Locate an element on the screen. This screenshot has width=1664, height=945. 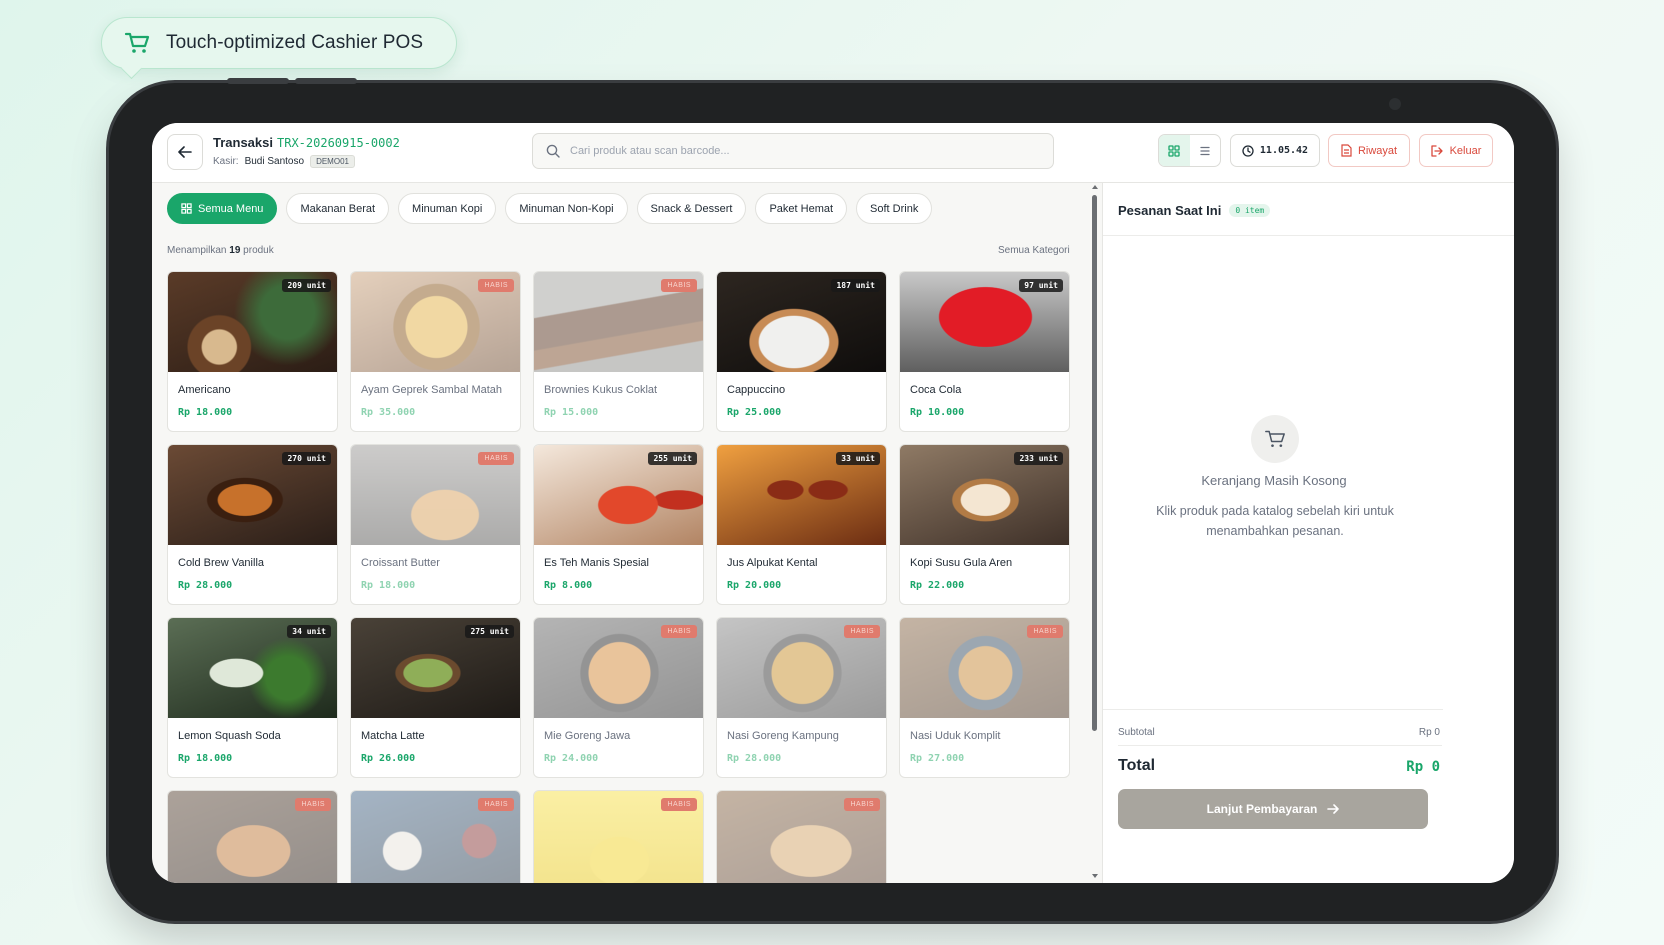
search-box is located at coordinates (793, 151).